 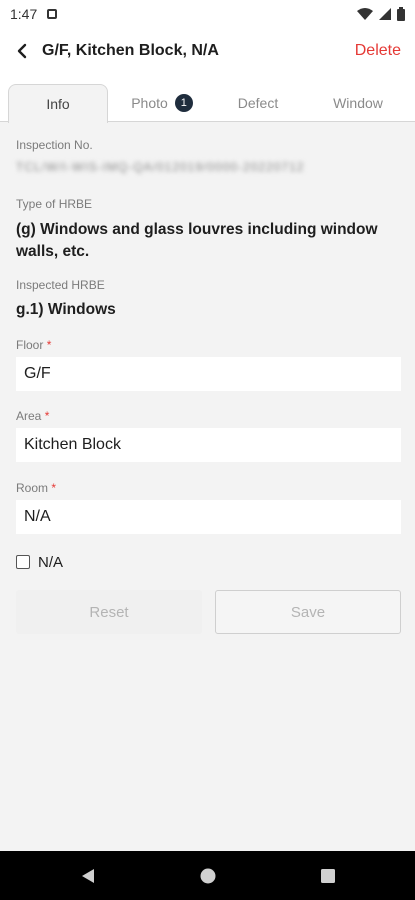 What do you see at coordinates (378, 51) in the screenshot?
I see `delete-button: Delete` at bounding box center [378, 51].